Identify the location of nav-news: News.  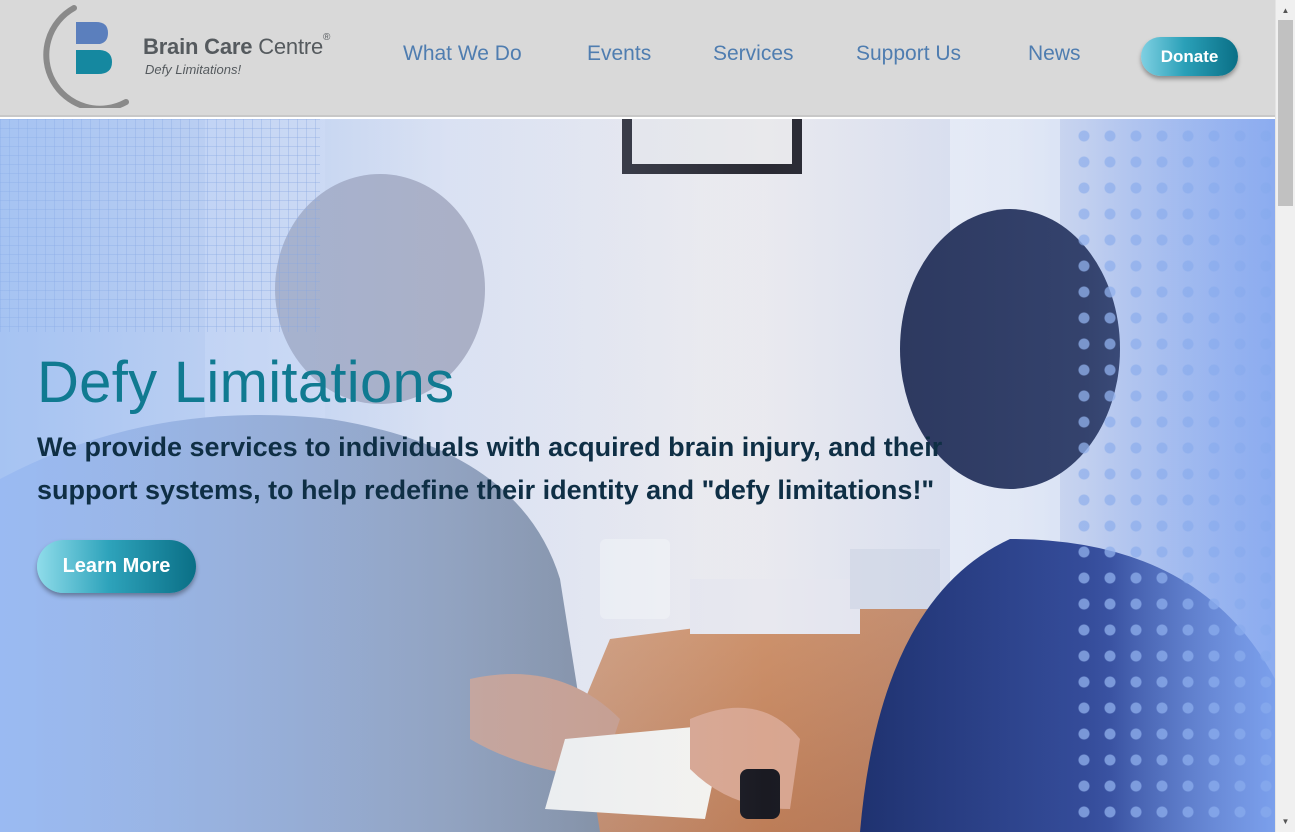
(1054, 54).